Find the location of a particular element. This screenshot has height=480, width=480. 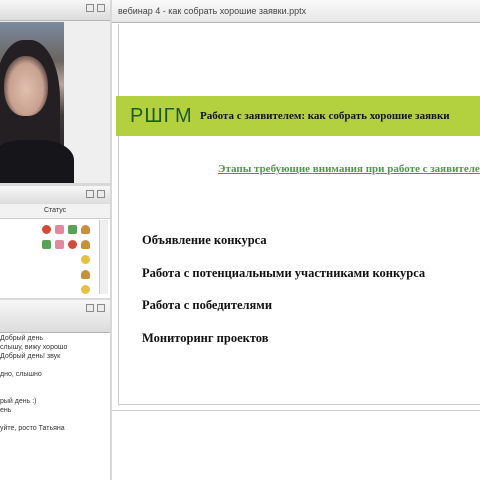

presenter-face is located at coordinates (26, 86).